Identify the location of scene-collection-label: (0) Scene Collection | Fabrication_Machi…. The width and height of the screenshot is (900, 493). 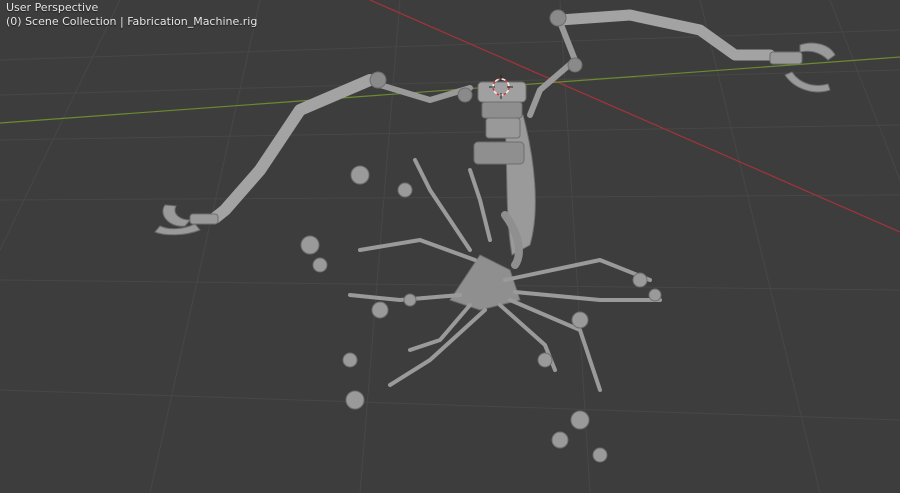
(132, 21).